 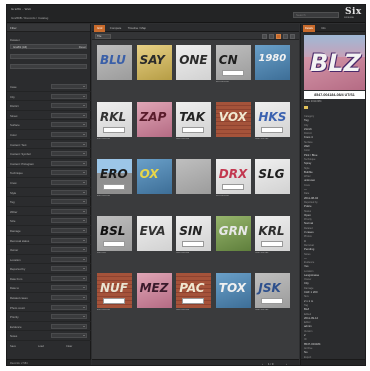 I want to click on zoom-icon, so click(x=271, y=36).